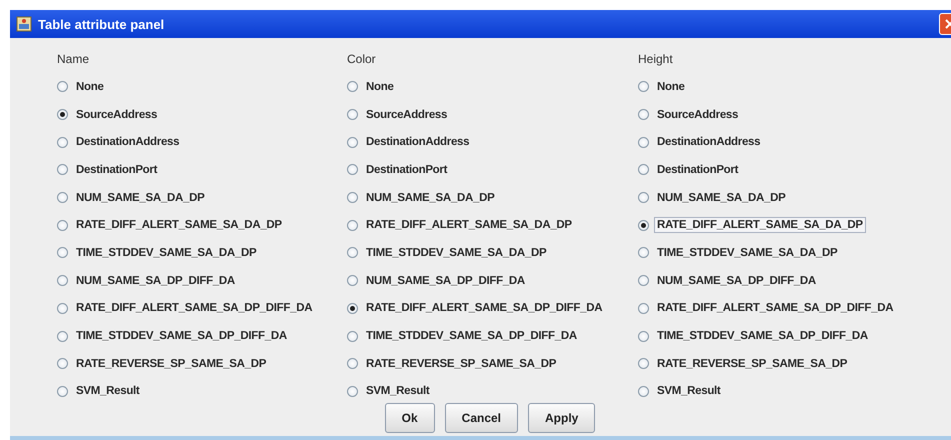 Image resolution: width=951 pixels, height=440 pixels. What do you see at coordinates (73, 60) in the screenshot?
I see `column-heading: Name` at bounding box center [73, 60].